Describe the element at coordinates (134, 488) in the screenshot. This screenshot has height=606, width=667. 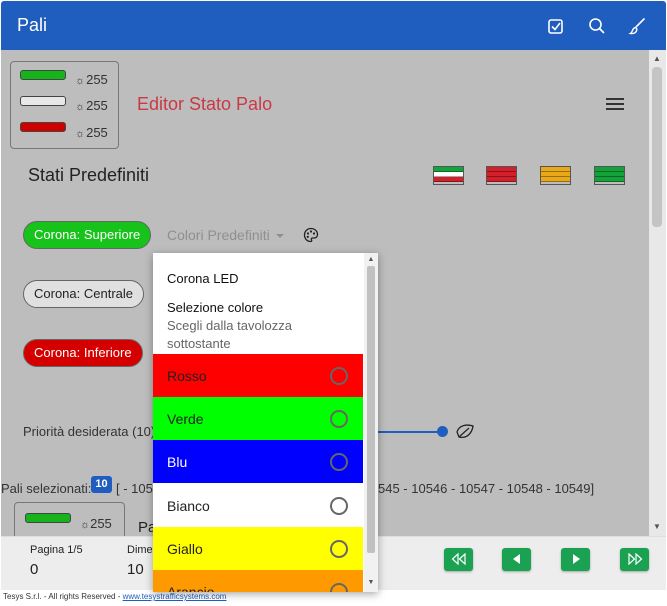
I see `pali-list-start: [ - 105` at that location.